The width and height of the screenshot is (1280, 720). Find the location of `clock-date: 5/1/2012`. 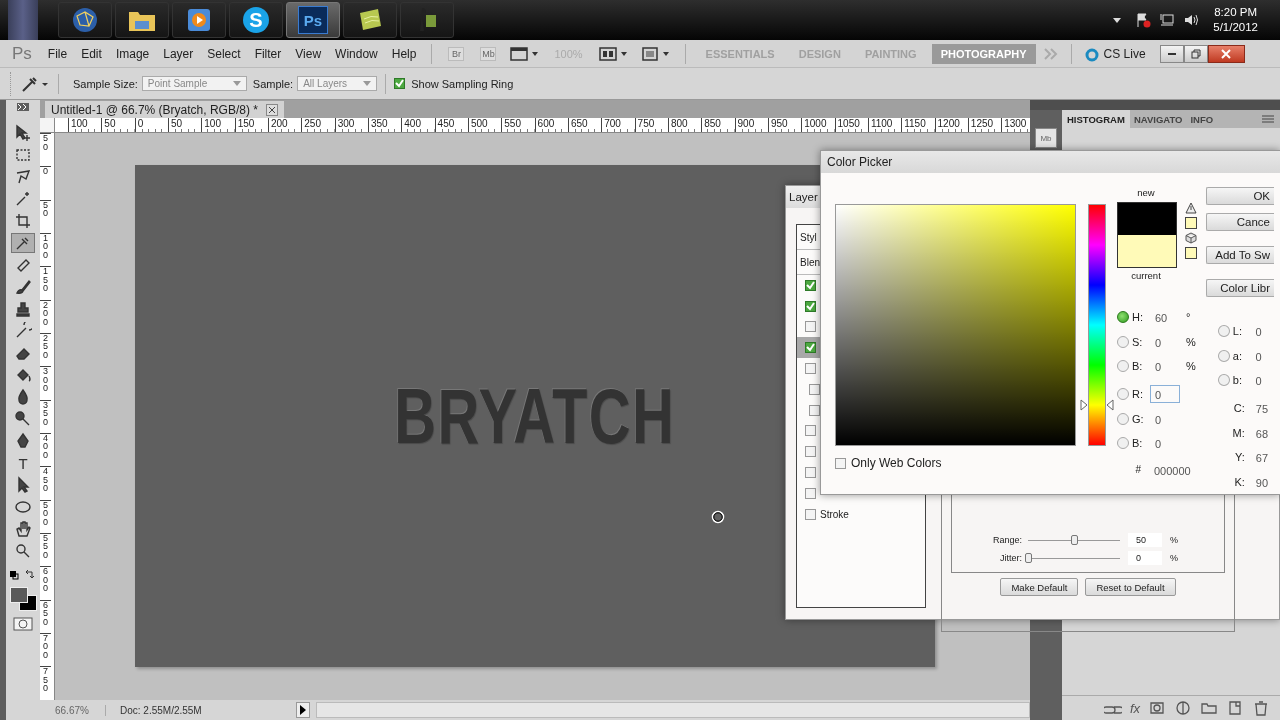

clock-date: 5/1/2012 is located at coordinates (1235, 27).